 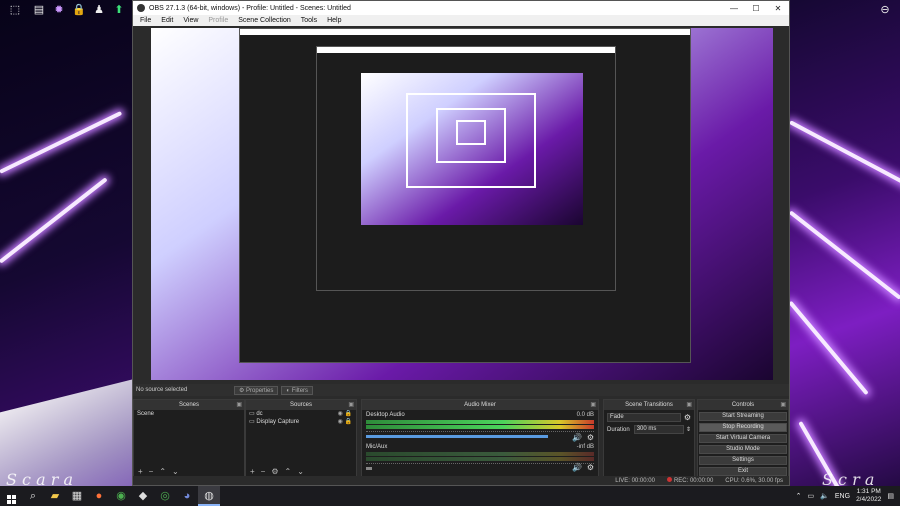 I want to click on channel-name: Mic/Aux, so click(x=377, y=447).